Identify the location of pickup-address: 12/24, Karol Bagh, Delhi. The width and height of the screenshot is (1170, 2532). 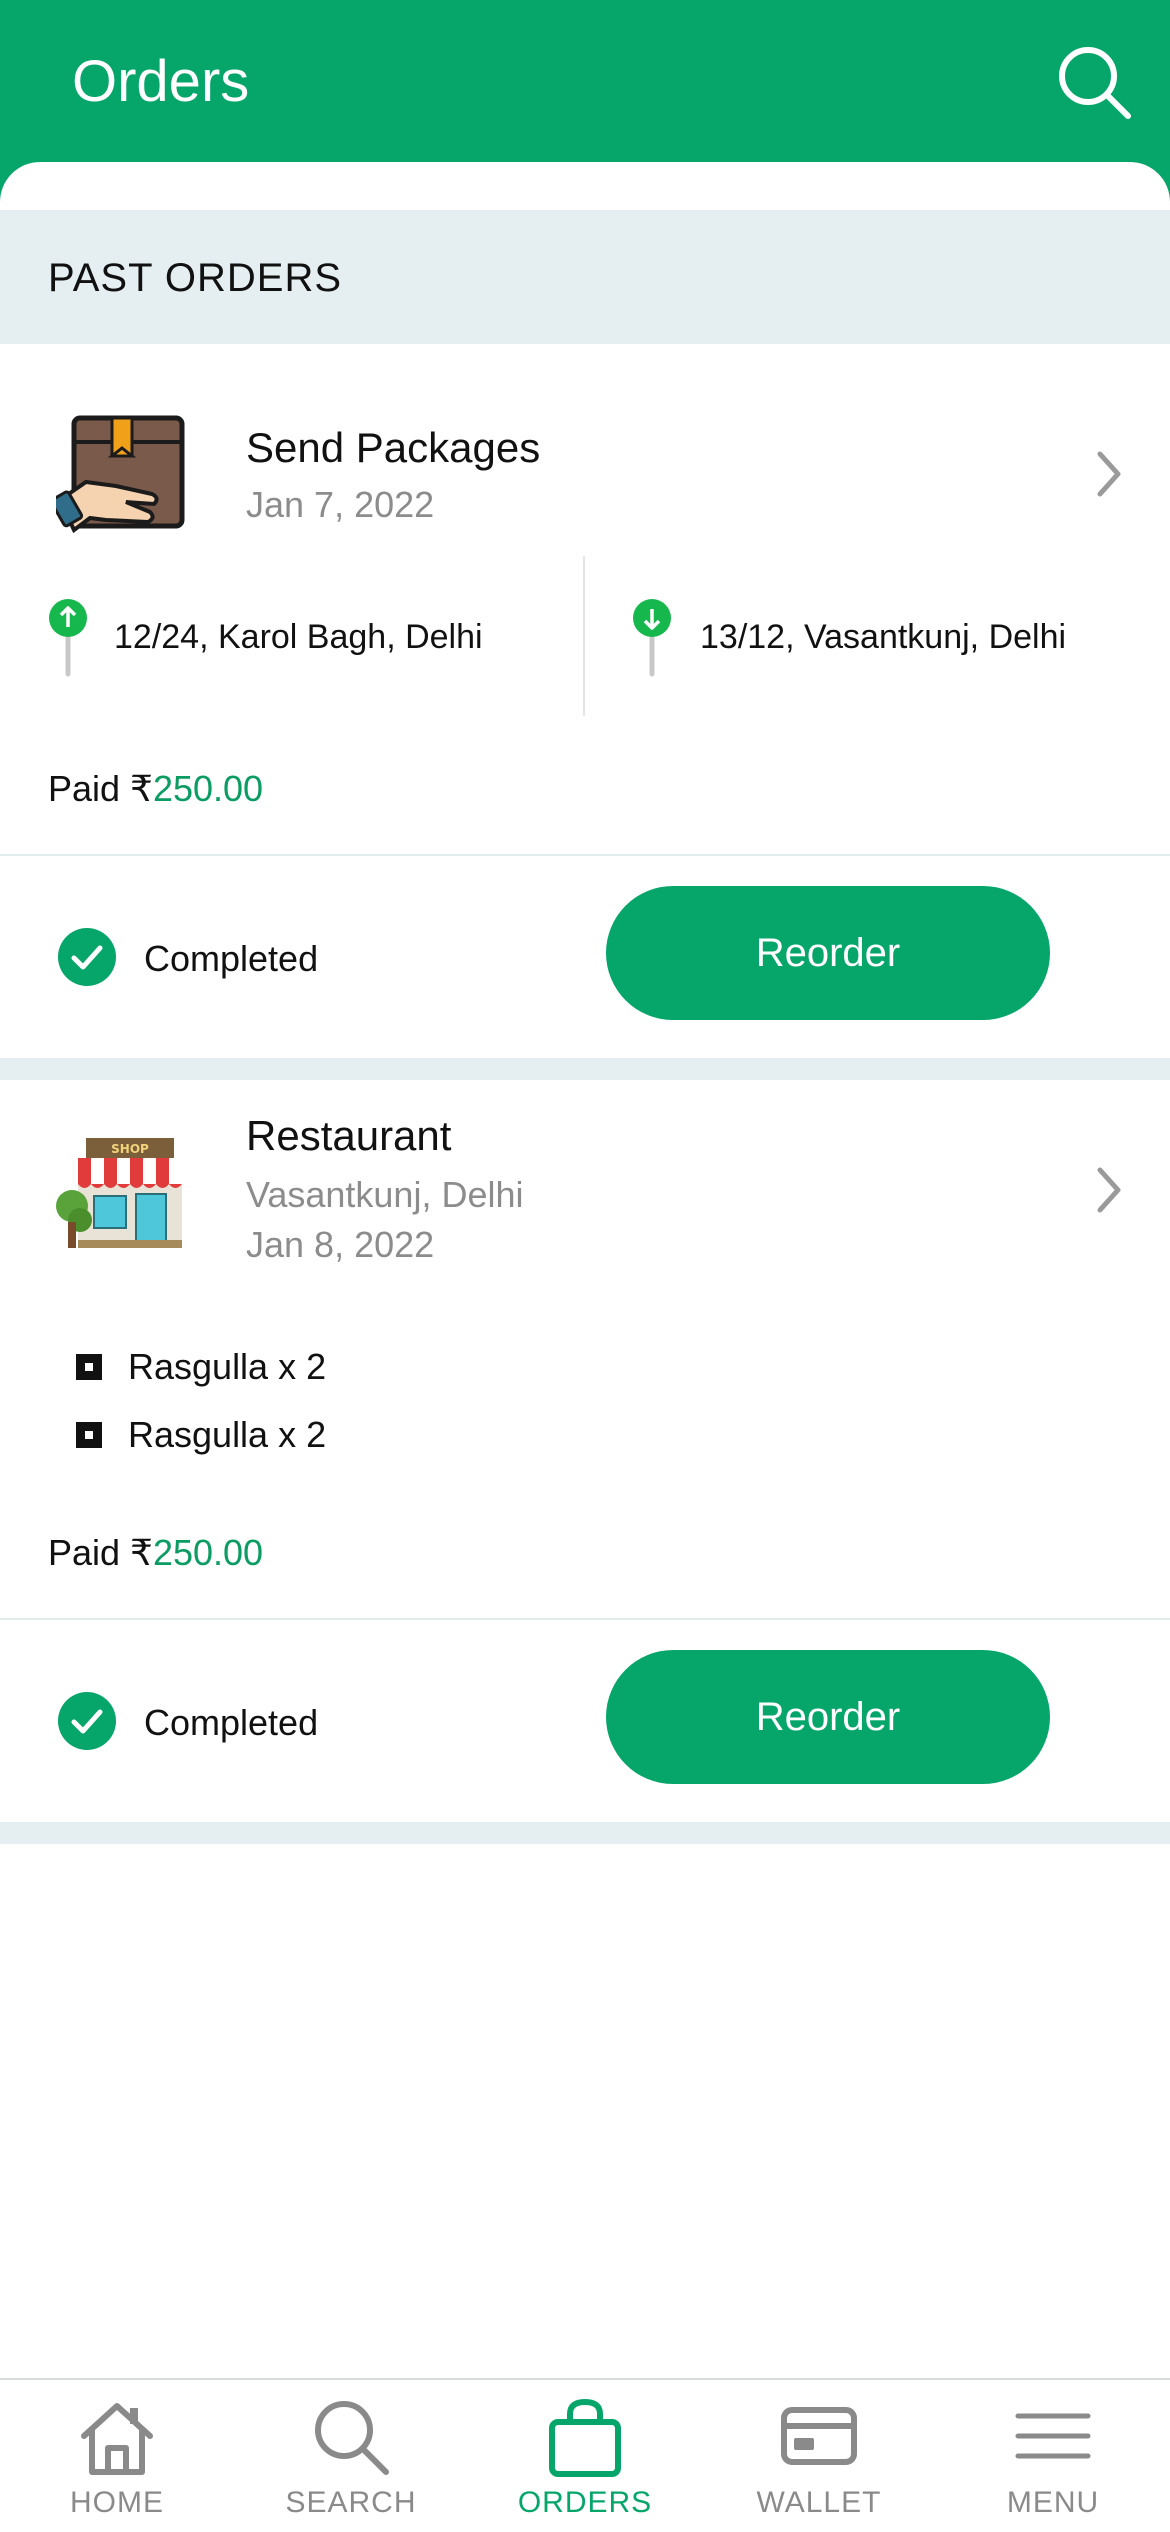
(298, 637).